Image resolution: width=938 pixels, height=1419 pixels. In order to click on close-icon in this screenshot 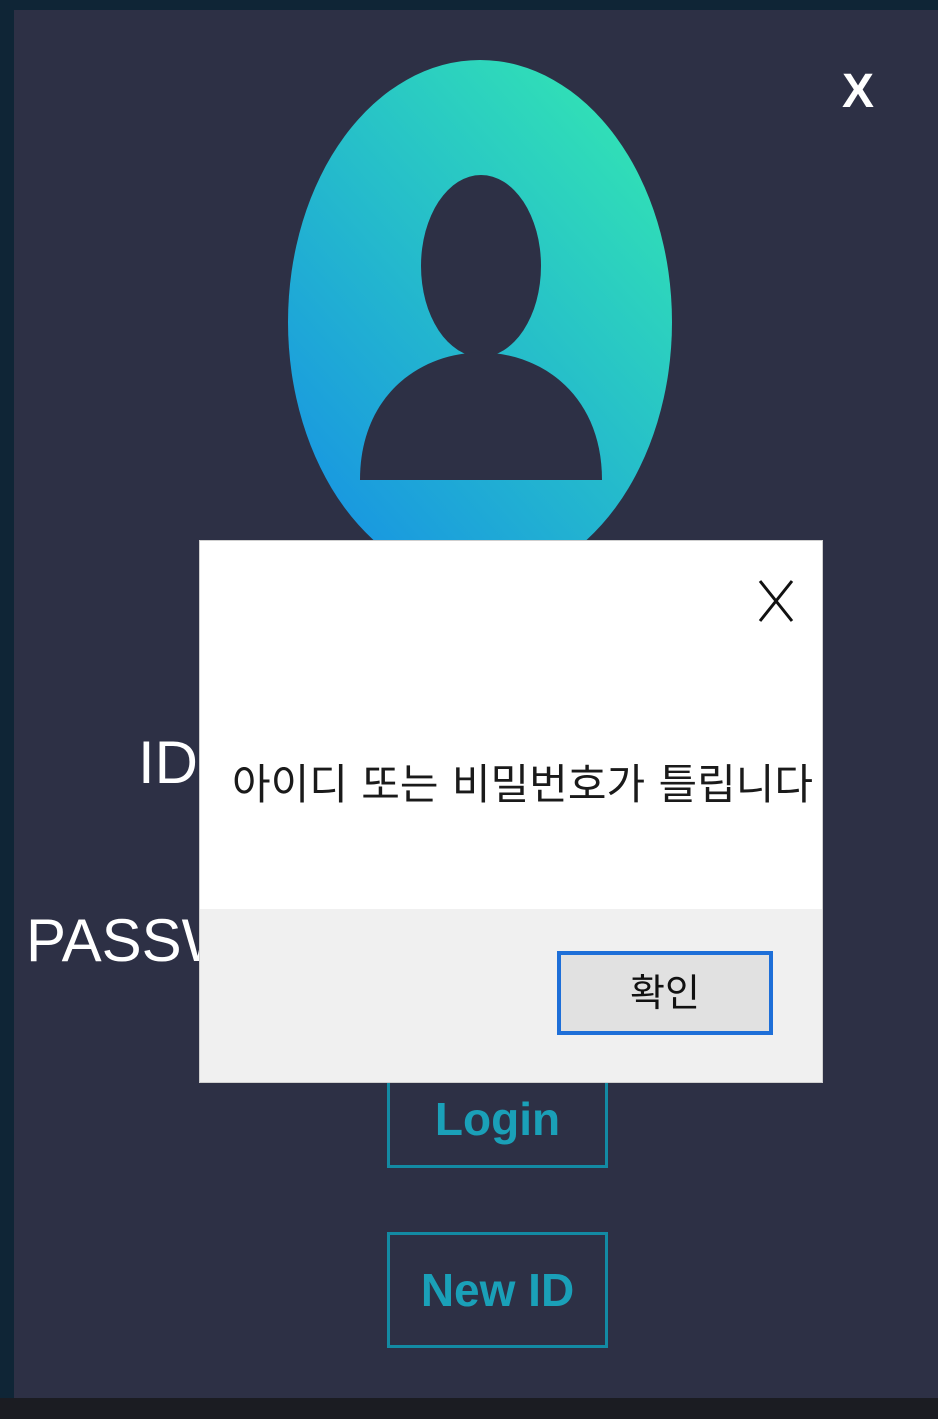, I will do `click(776, 599)`.